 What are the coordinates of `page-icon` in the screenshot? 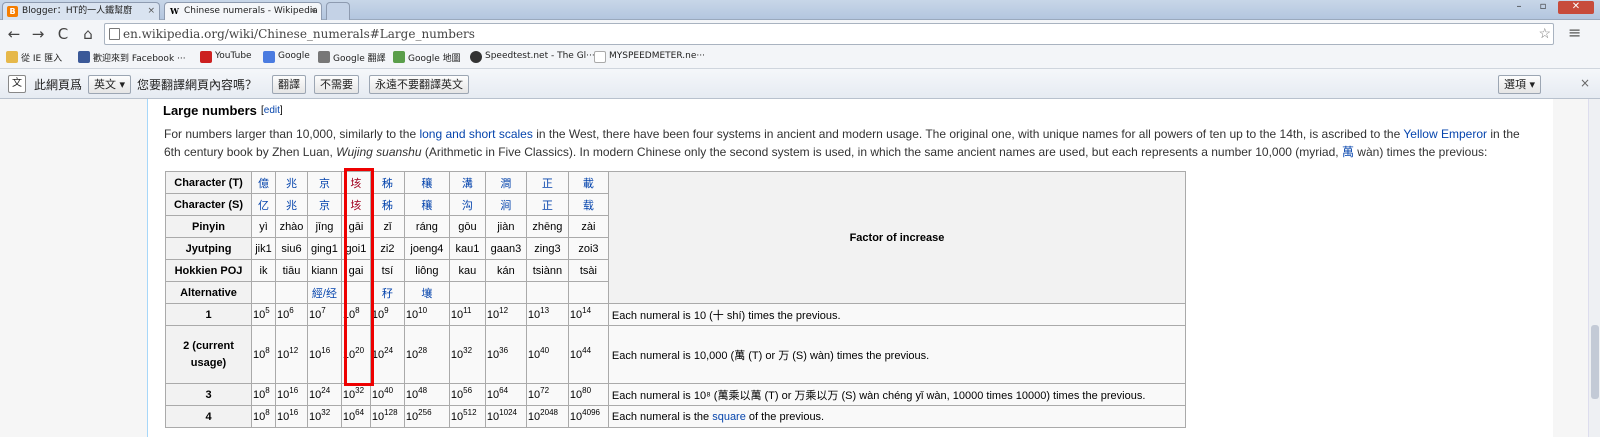 It's located at (600, 57).